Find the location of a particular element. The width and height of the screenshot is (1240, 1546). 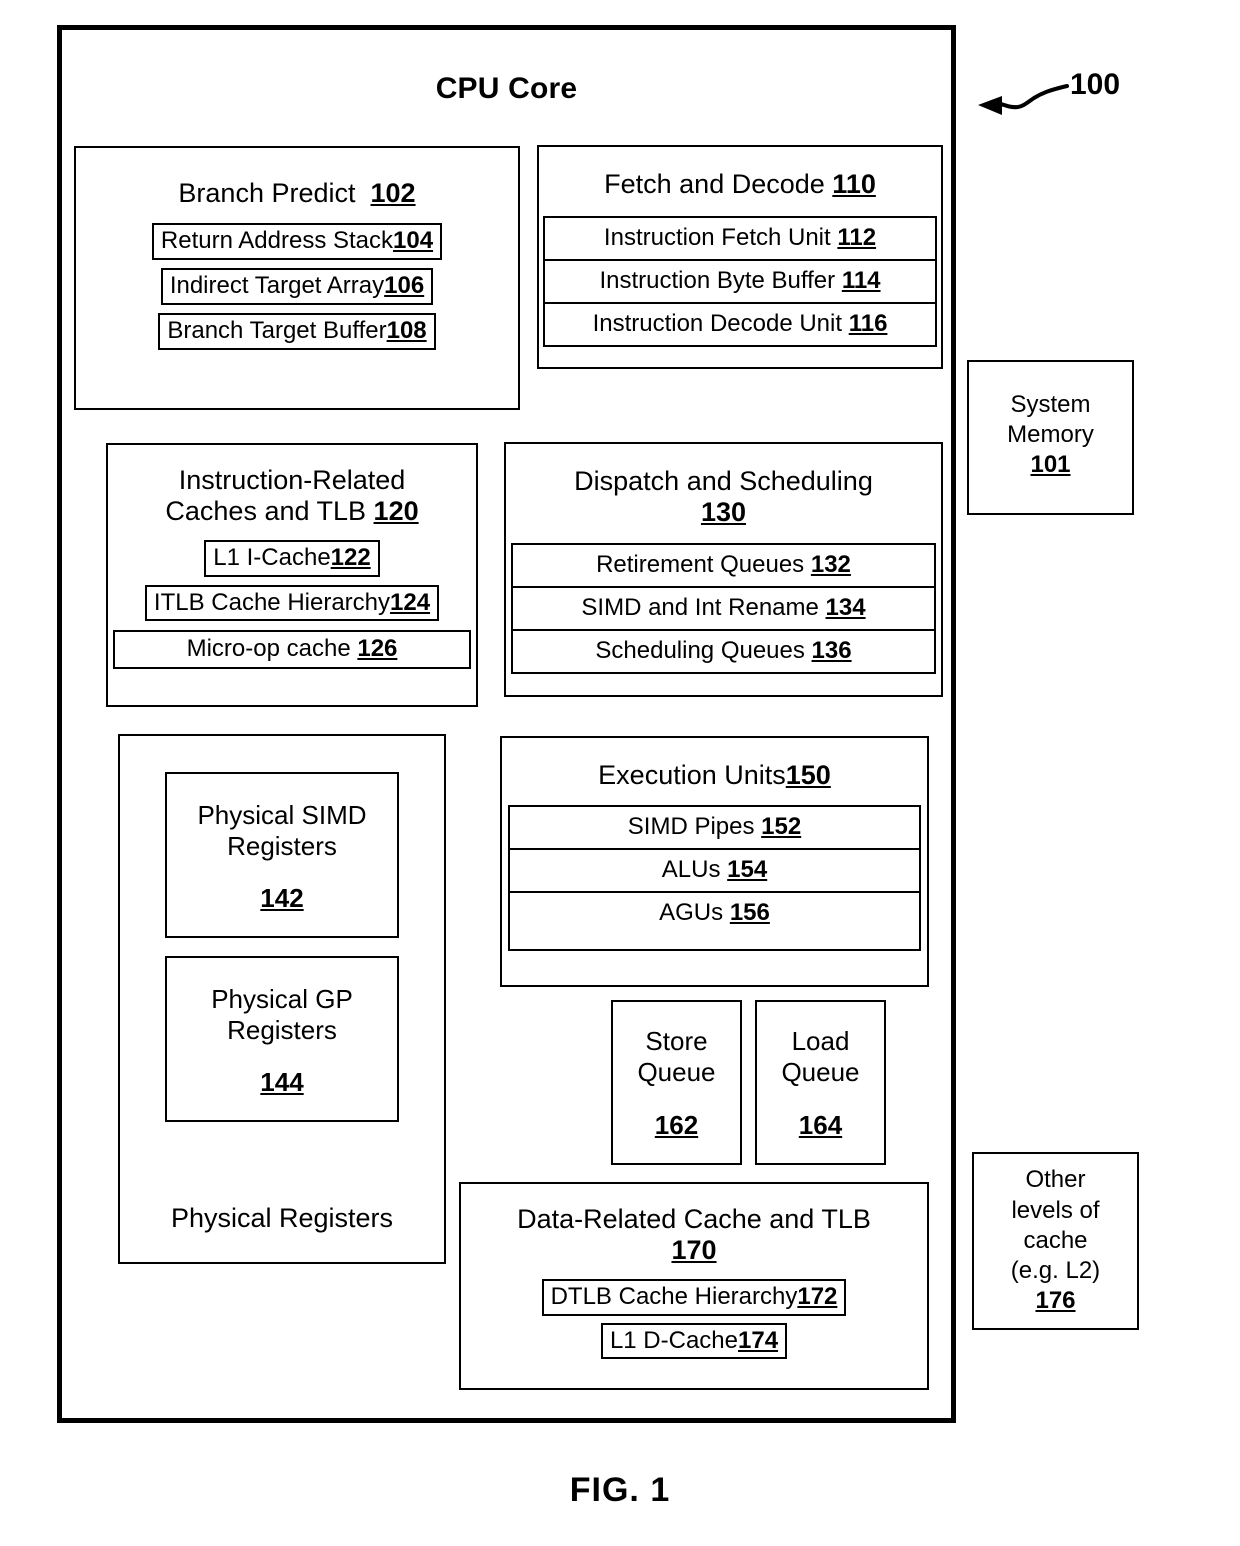

execution-units-subunits: SIMD Pipes 152 ALUs 154 AGUs 156 is located at coordinates (714, 878).